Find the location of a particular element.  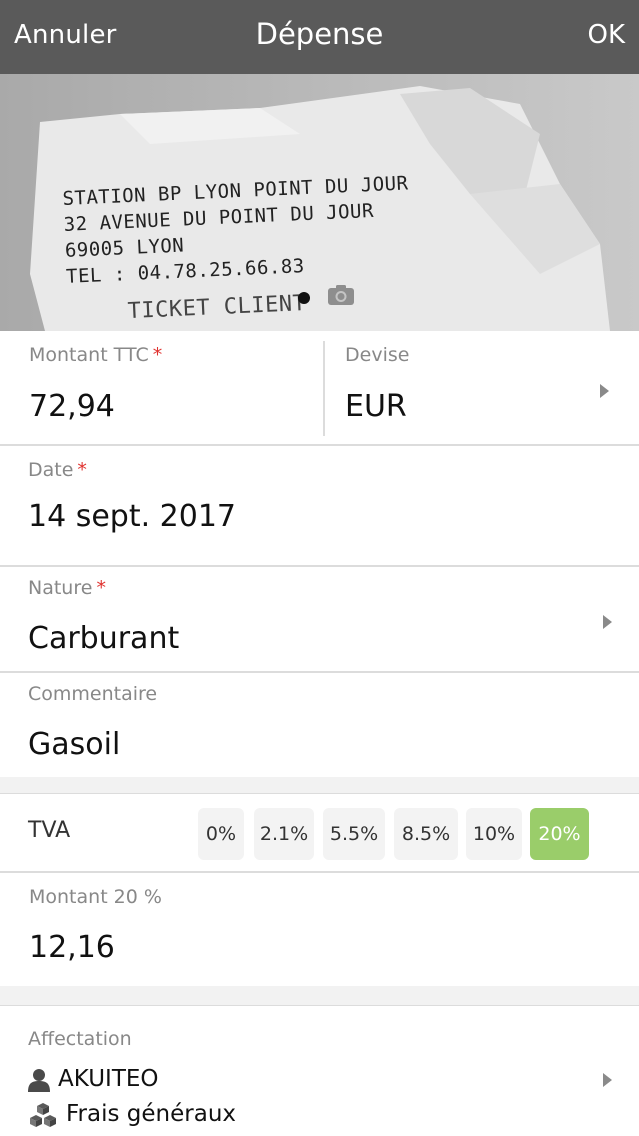

comment-field: Commentaire Gasoil is located at coordinates (319, 725).